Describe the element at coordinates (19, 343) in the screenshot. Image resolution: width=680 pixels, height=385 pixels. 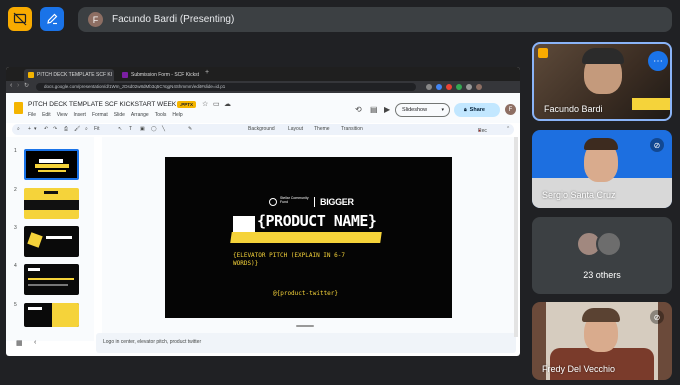
I see `grid-view-icon: ▦` at that location.